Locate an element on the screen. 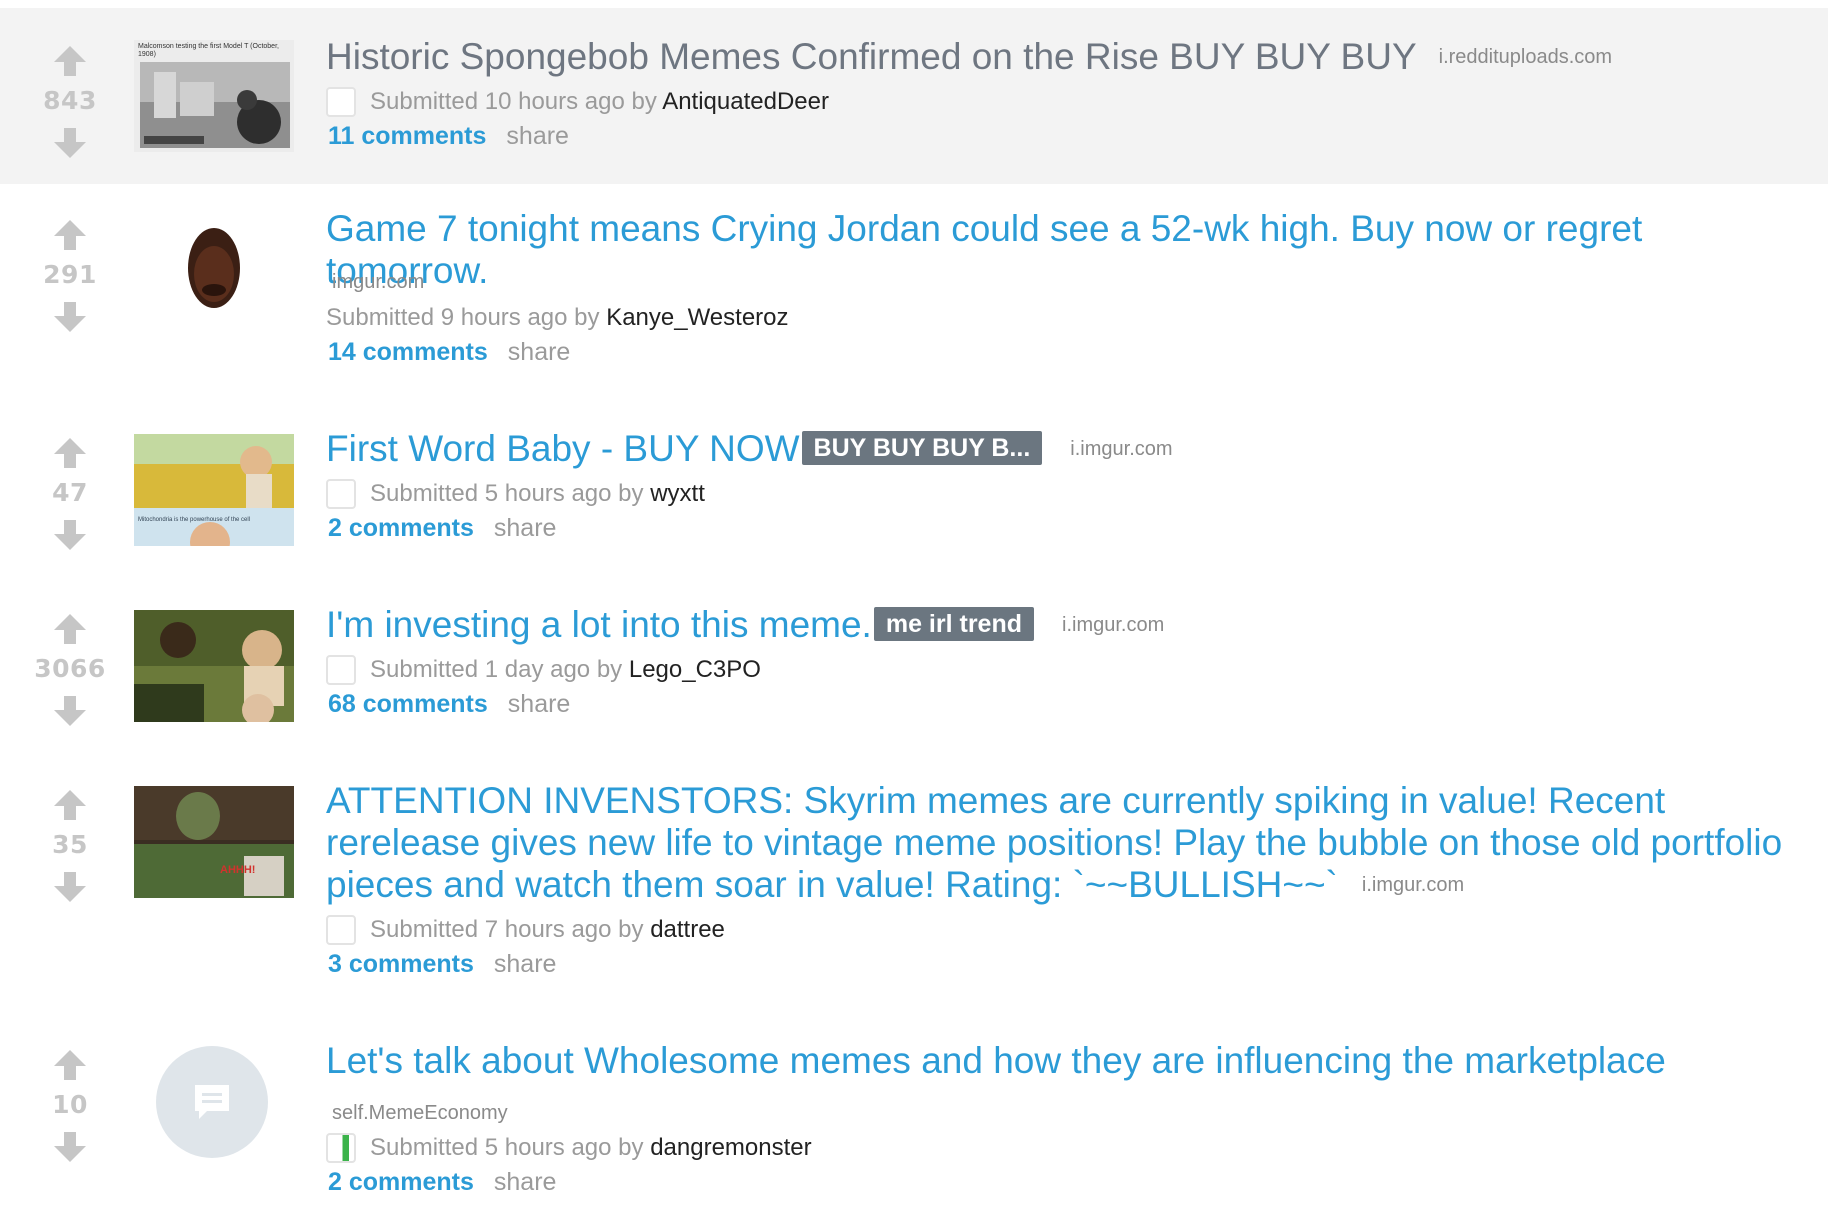  post-tagline: Submitted 5 hours ago by dangremonster is located at coordinates (569, 1148).